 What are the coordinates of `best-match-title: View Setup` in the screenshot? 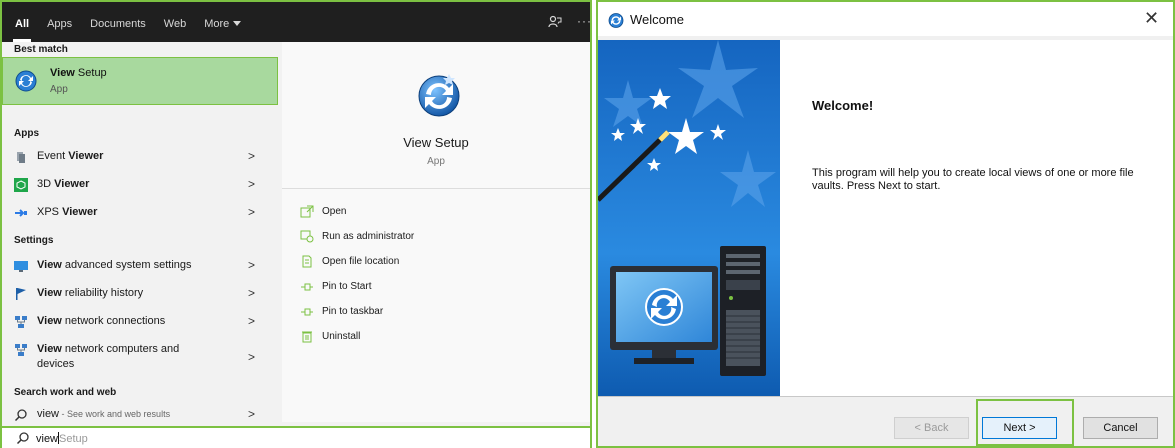 It's located at (78, 73).